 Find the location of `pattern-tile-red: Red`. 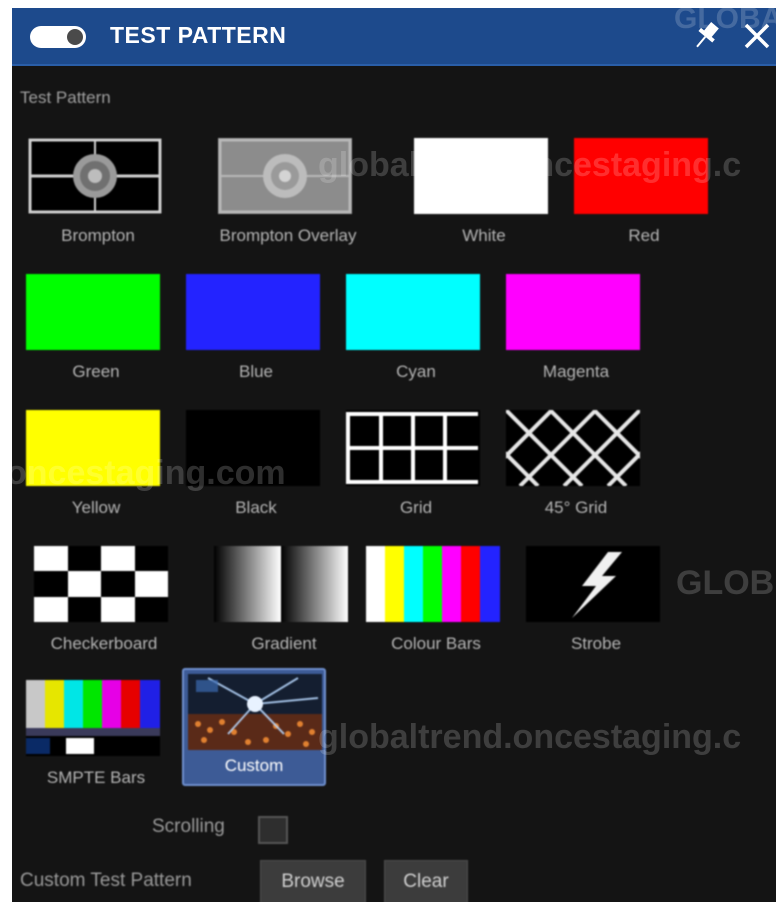

pattern-tile-red: Red is located at coordinates (639, 194).